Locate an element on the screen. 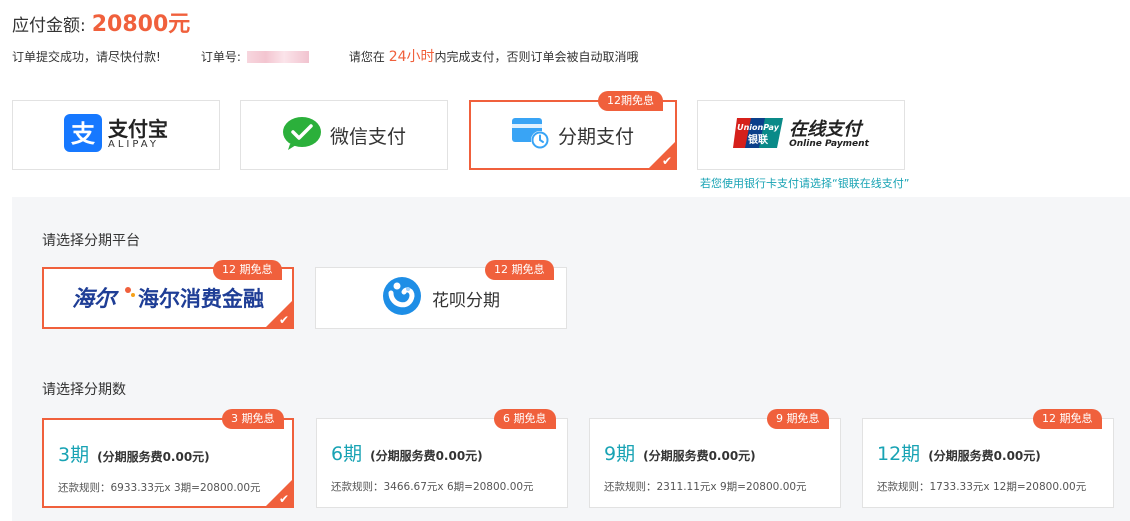 The width and height of the screenshot is (1130, 521). term-head: 6期 (分期服务费0.00元) is located at coordinates (407, 452).